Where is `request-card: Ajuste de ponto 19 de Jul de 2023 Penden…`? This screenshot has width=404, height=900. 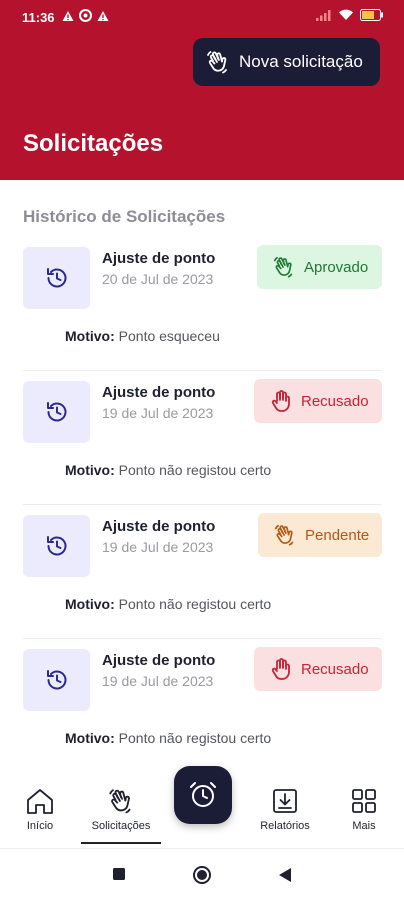 request-card: Ajuste de ponto 19 de Jul de 2023 Penden… is located at coordinates (202, 572).